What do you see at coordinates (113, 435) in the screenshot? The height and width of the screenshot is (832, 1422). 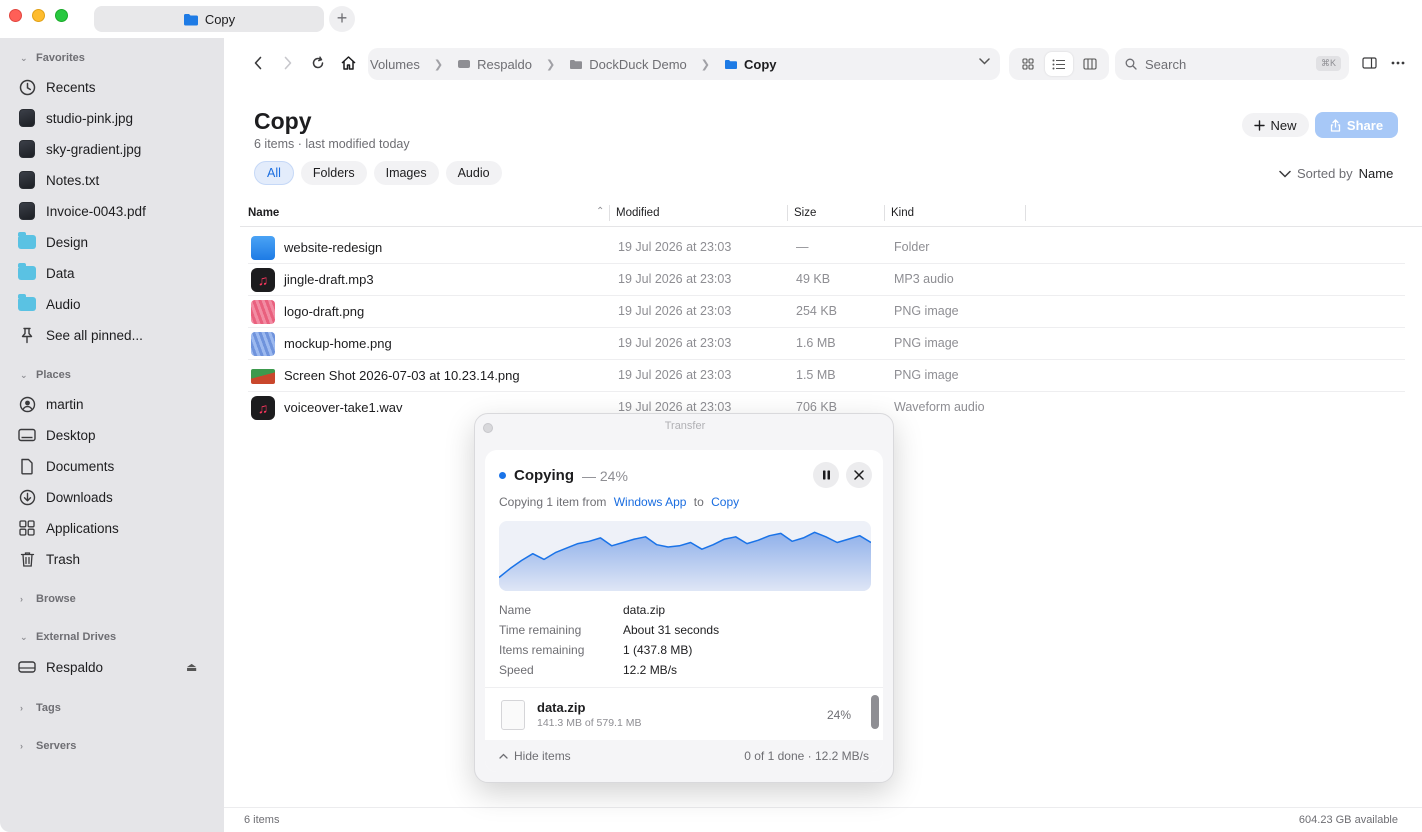 I see `sidebar-item-desktop: Desktop` at bounding box center [113, 435].